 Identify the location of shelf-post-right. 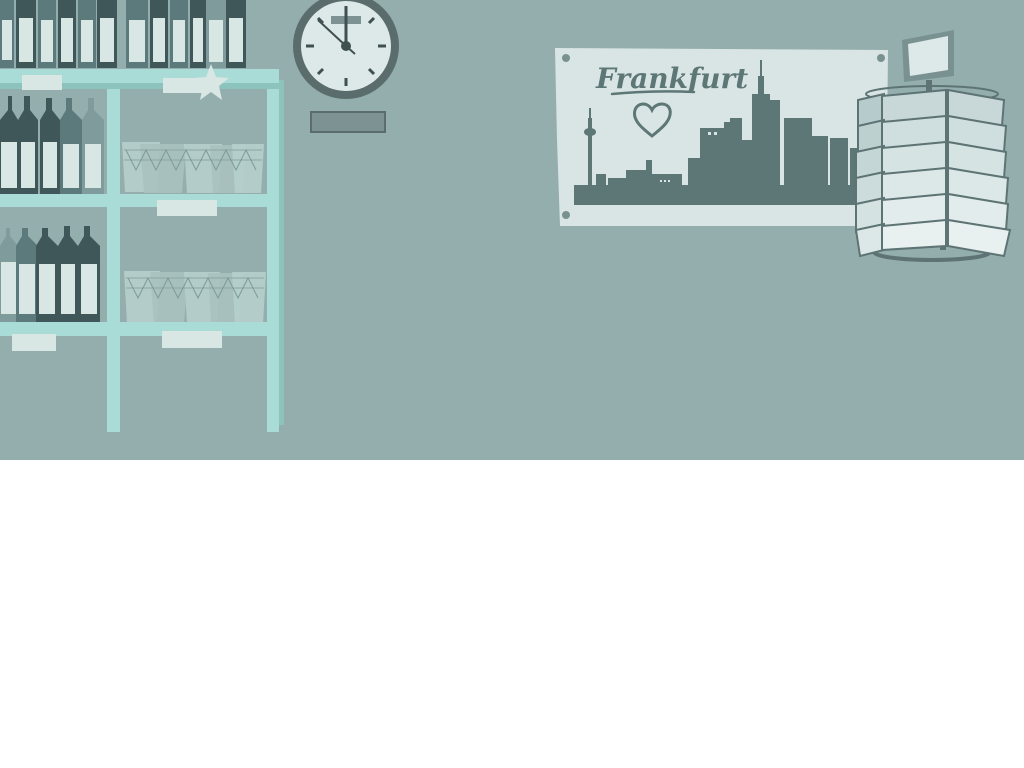
(273, 251).